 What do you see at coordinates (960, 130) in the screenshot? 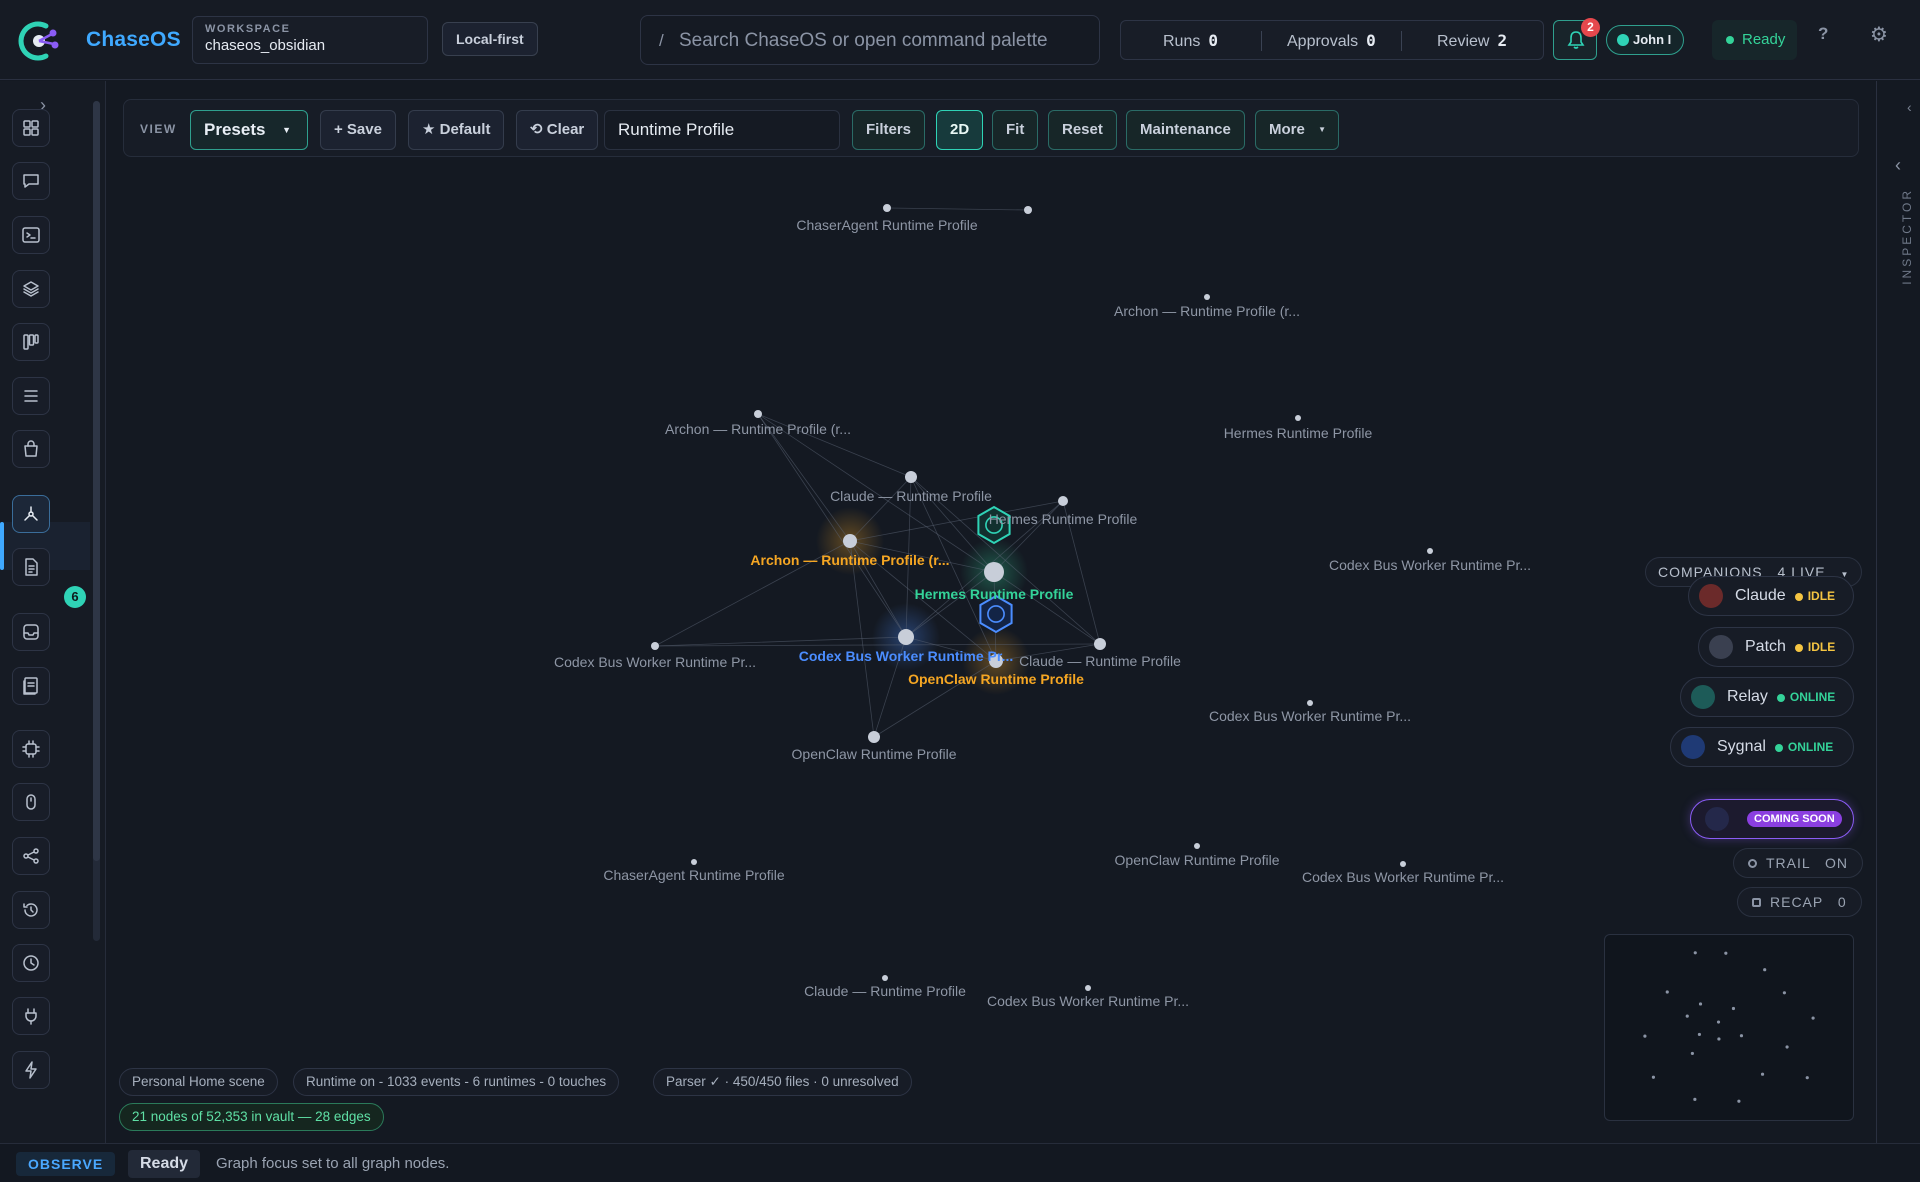
I see `mode-2d-toggle: 2D` at bounding box center [960, 130].